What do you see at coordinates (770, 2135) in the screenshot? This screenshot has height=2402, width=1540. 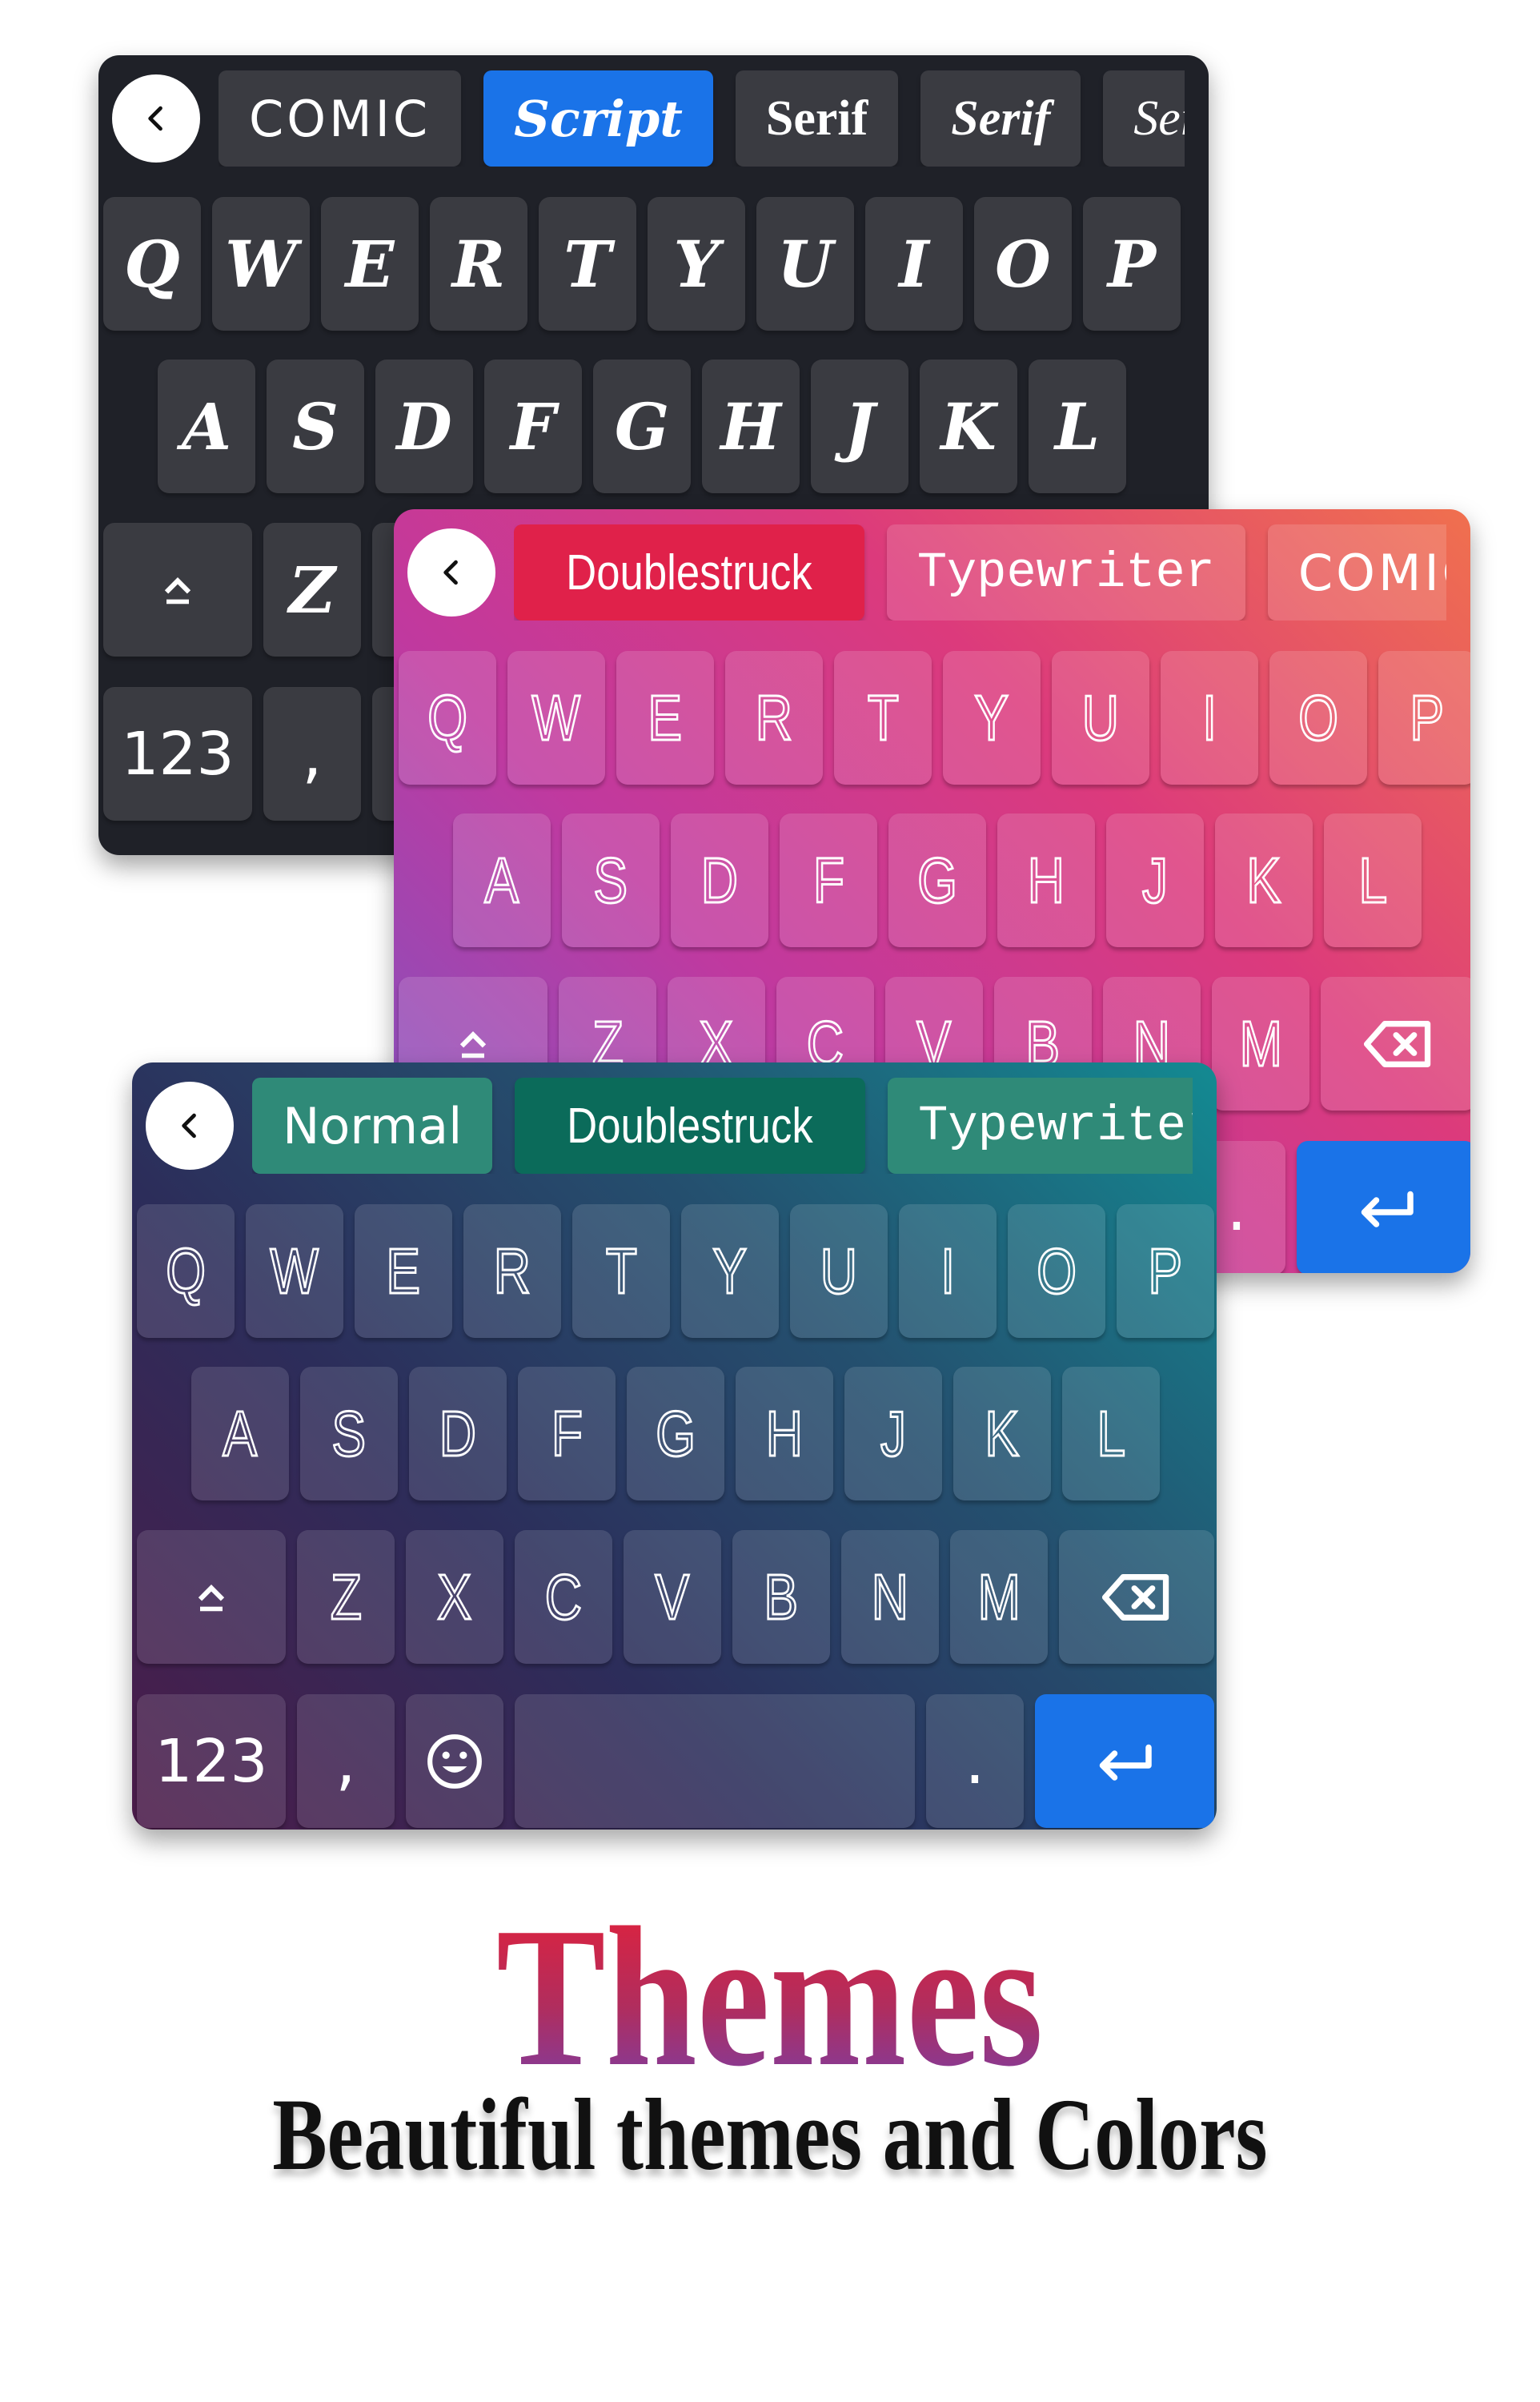 I see `headline-subtitle-wrap: Beautiful themes and Colors` at bounding box center [770, 2135].